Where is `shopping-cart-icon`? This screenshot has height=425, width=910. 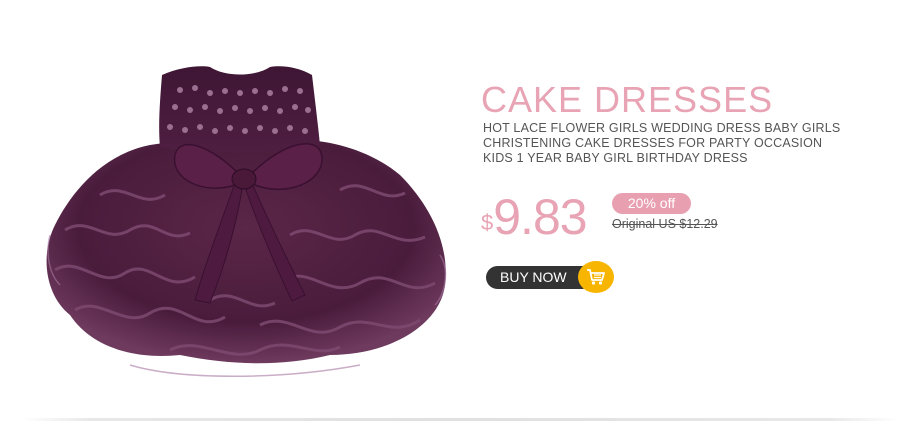 shopping-cart-icon is located at coordinates (596, 277).